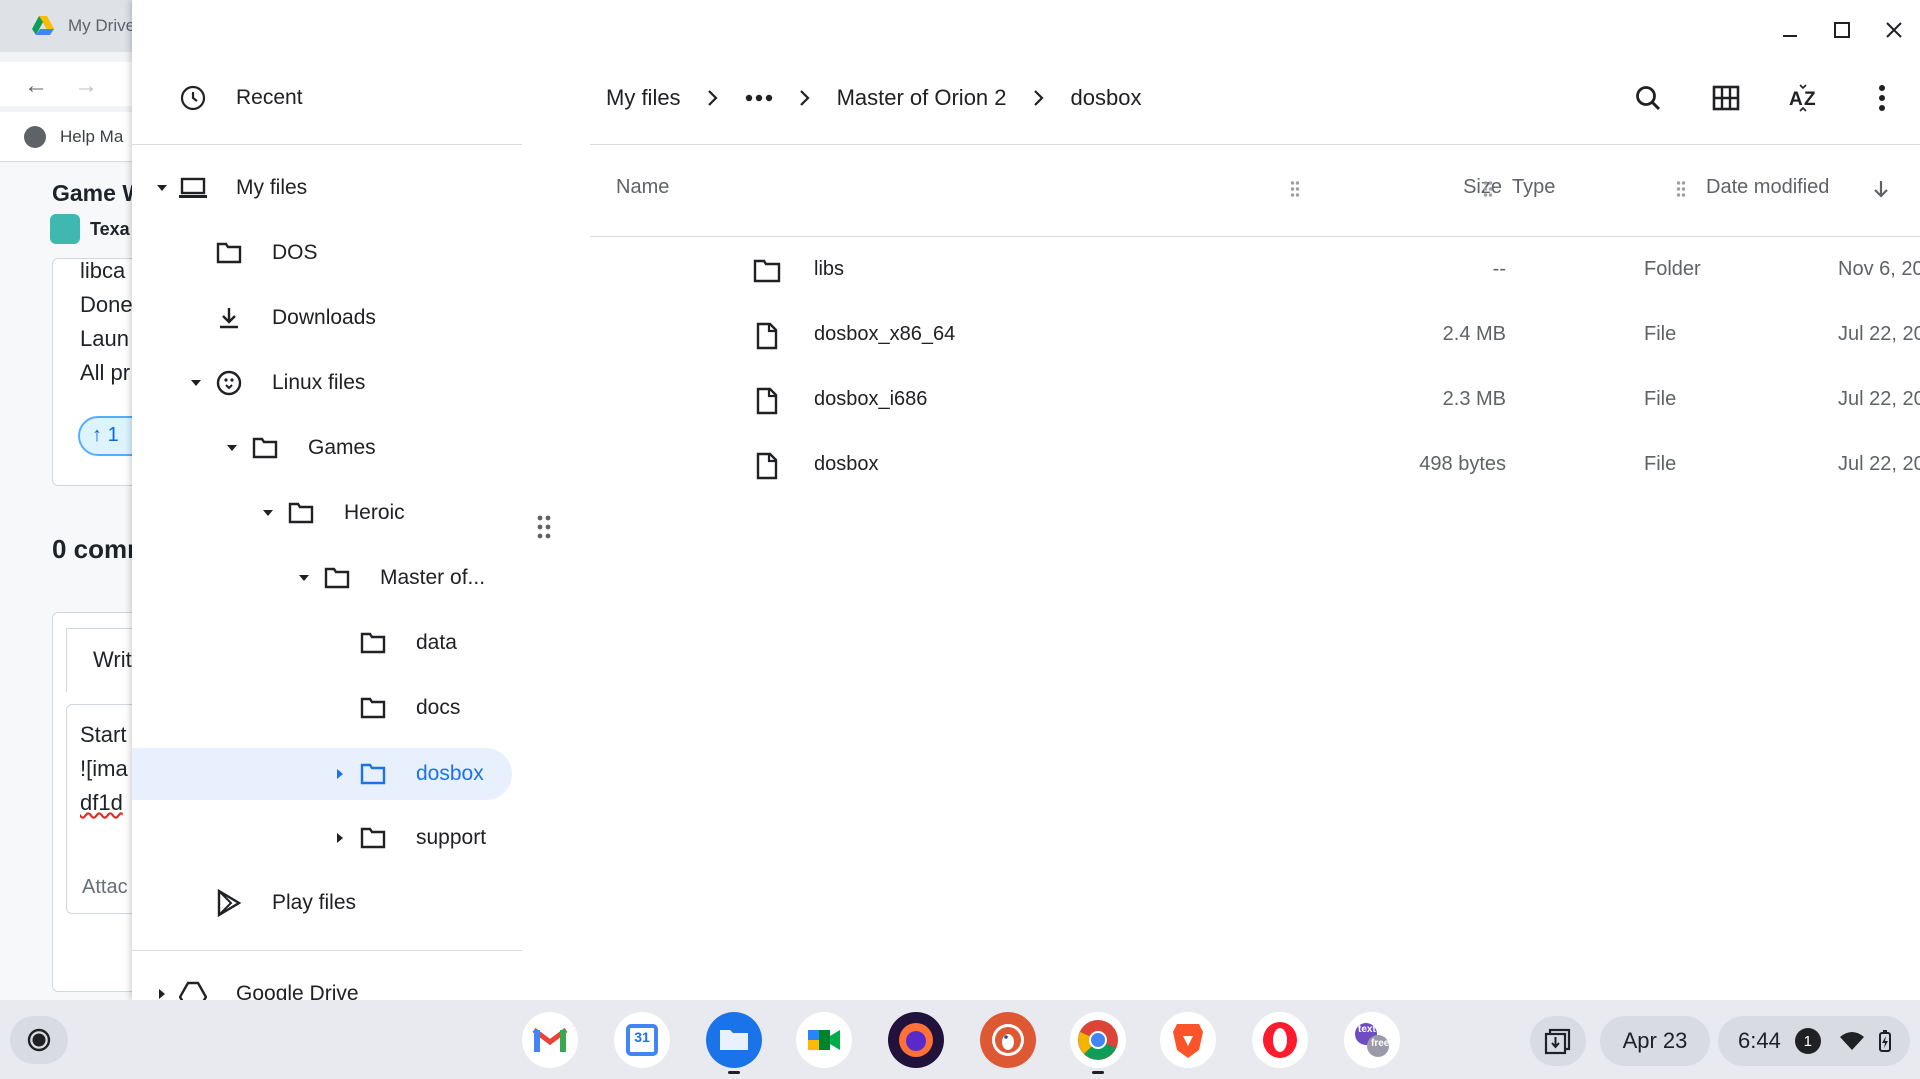 This screenshot has width=1920, height=1079. I want to click on gmail-app-icon, so click(550, 1040).